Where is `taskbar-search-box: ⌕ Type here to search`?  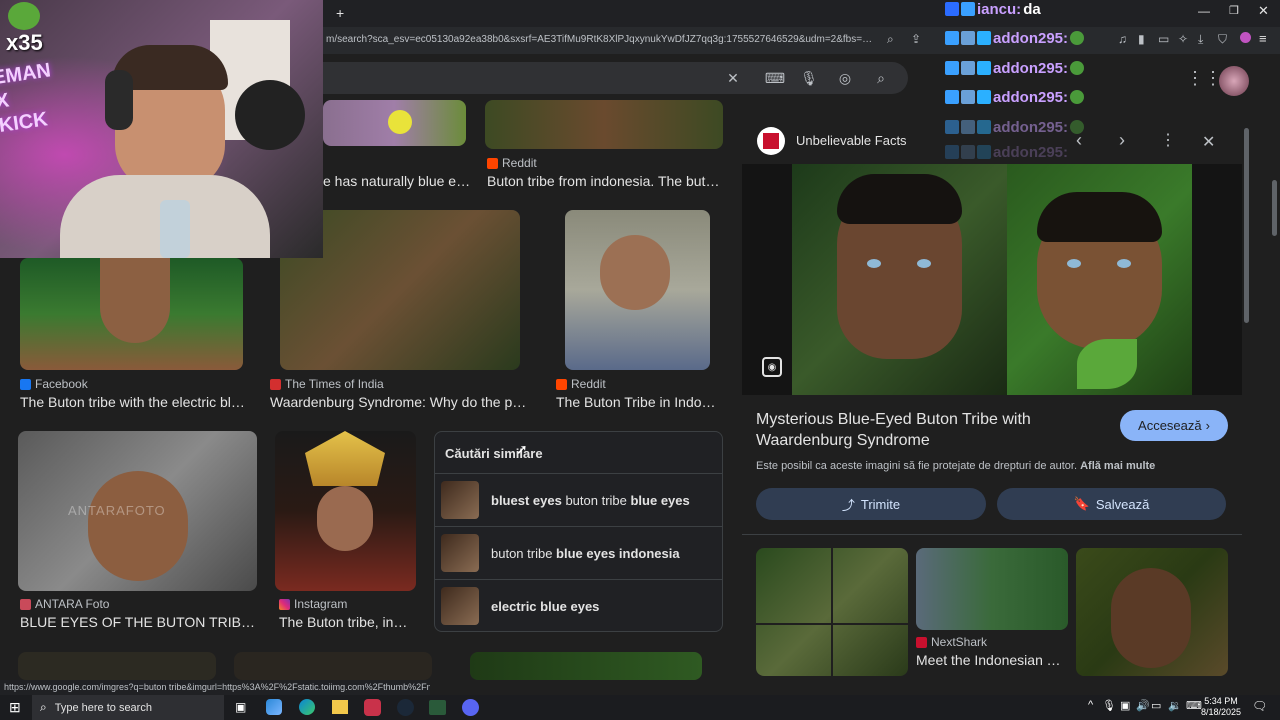 taskbar-search-box: ⌕ Type here to search is located at coordinates (128, 707).